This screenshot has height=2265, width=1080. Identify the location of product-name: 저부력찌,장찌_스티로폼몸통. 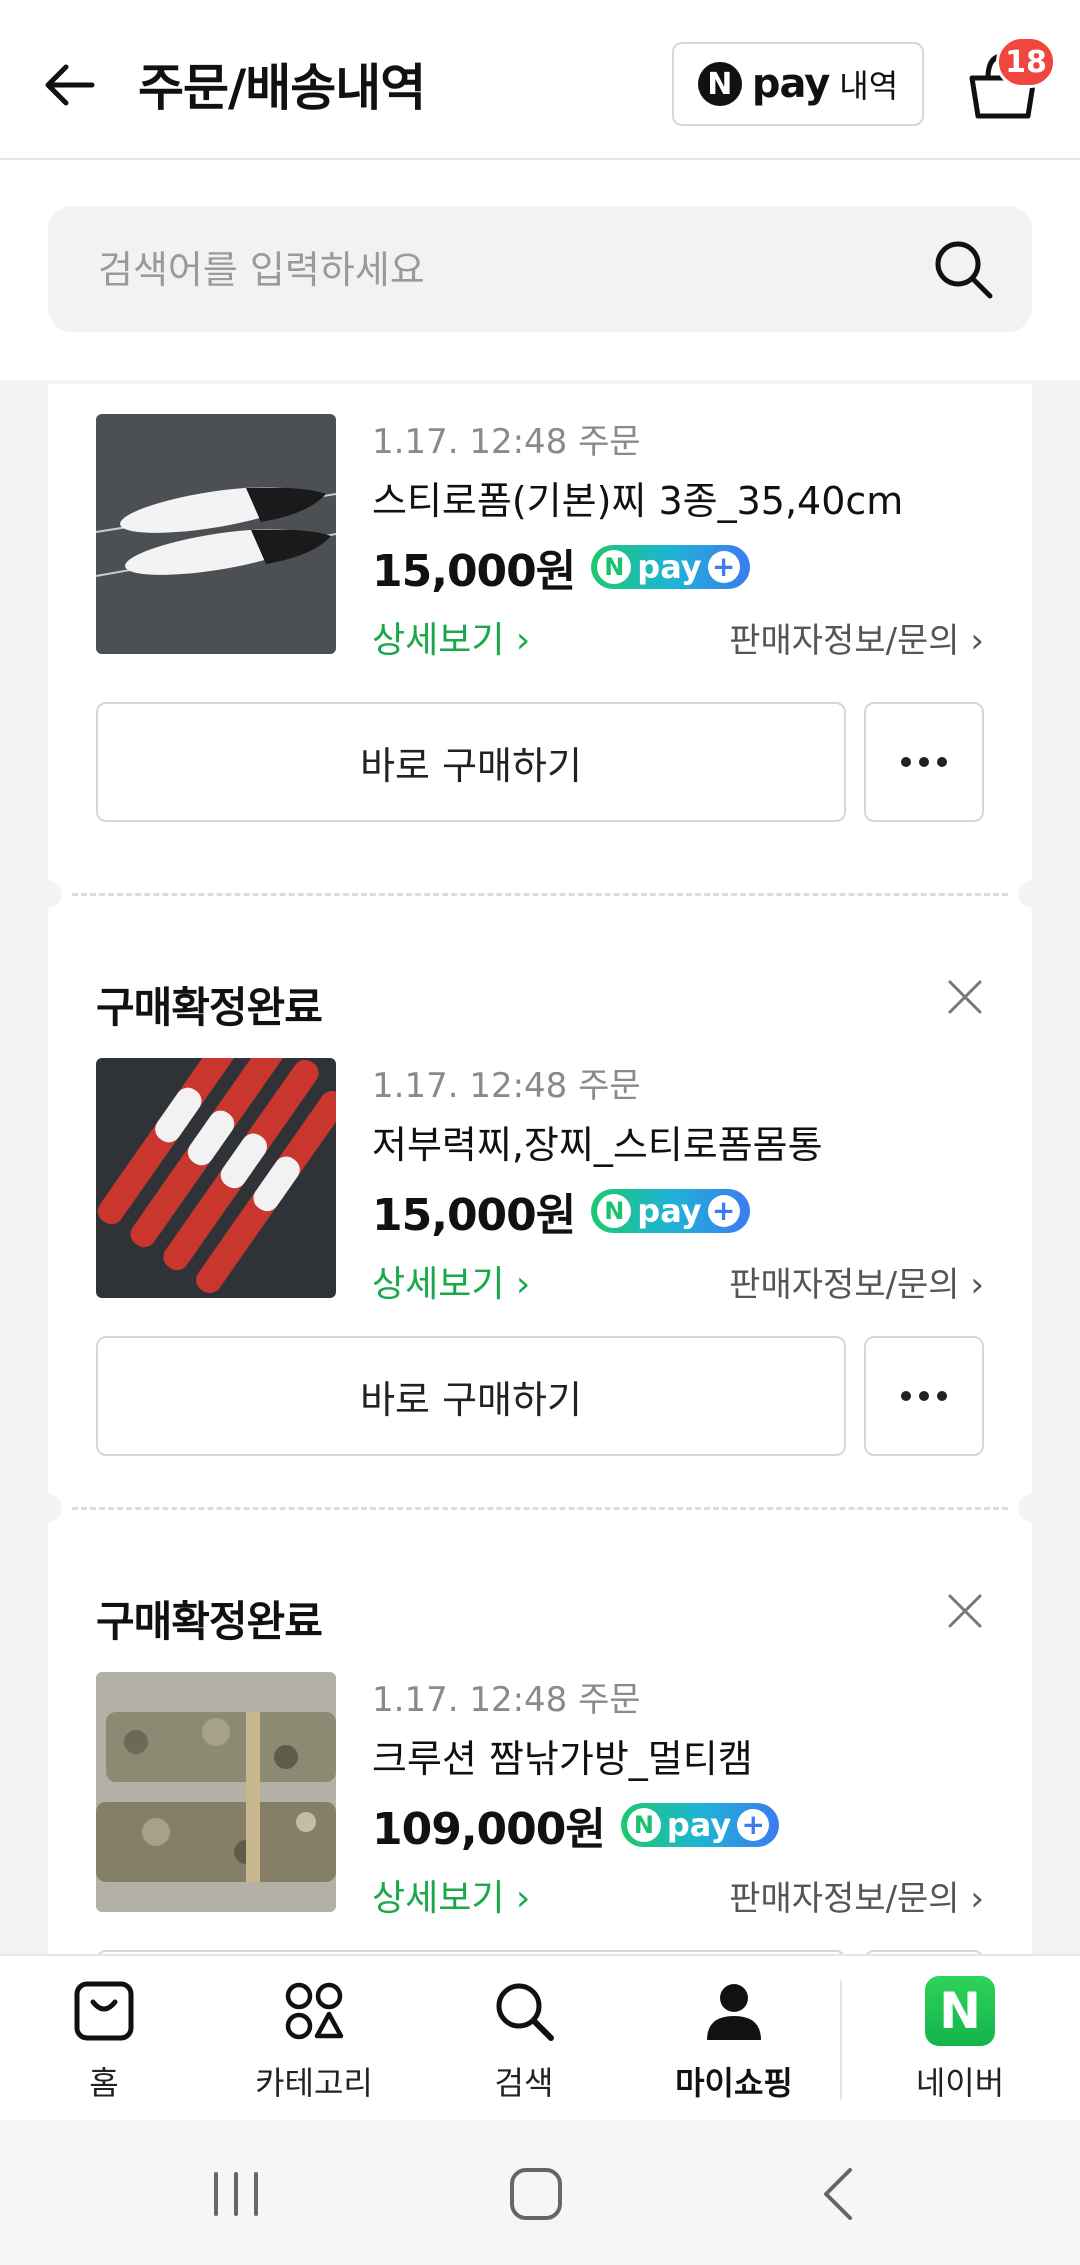
(678, 1145).